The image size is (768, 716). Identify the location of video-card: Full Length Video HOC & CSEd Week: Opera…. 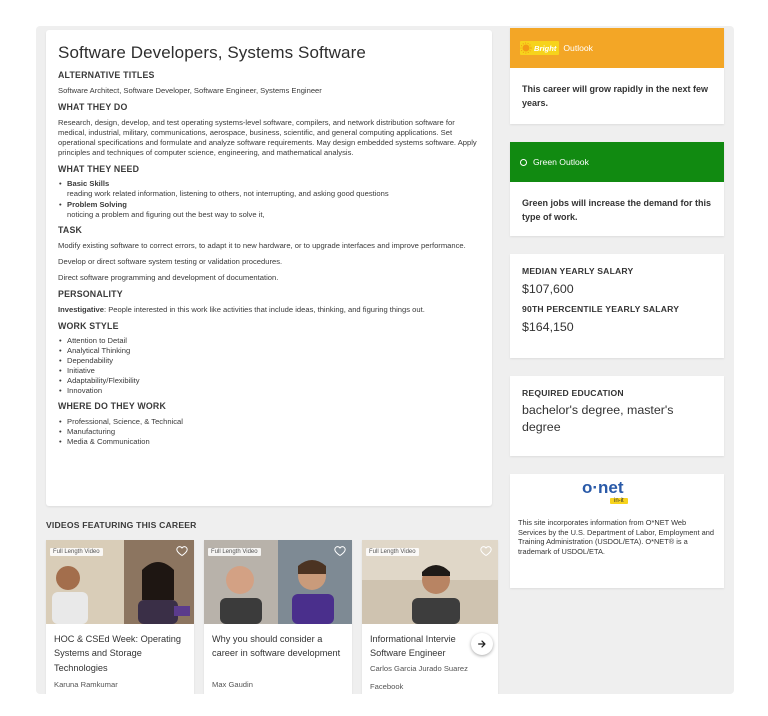
(120, 617).